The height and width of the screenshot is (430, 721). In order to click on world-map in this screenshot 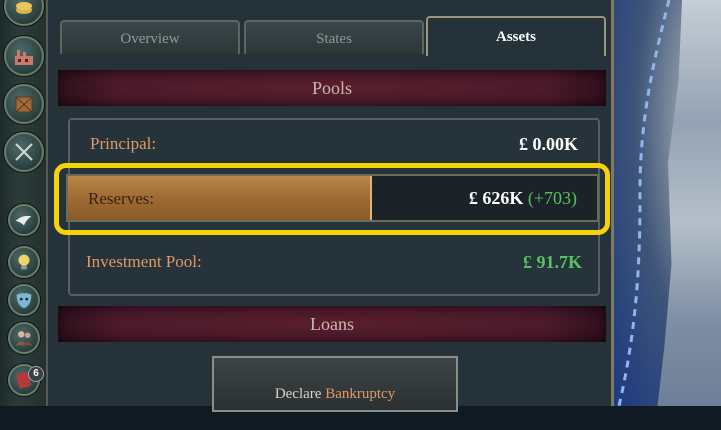, I will do `click(667, 203)`.